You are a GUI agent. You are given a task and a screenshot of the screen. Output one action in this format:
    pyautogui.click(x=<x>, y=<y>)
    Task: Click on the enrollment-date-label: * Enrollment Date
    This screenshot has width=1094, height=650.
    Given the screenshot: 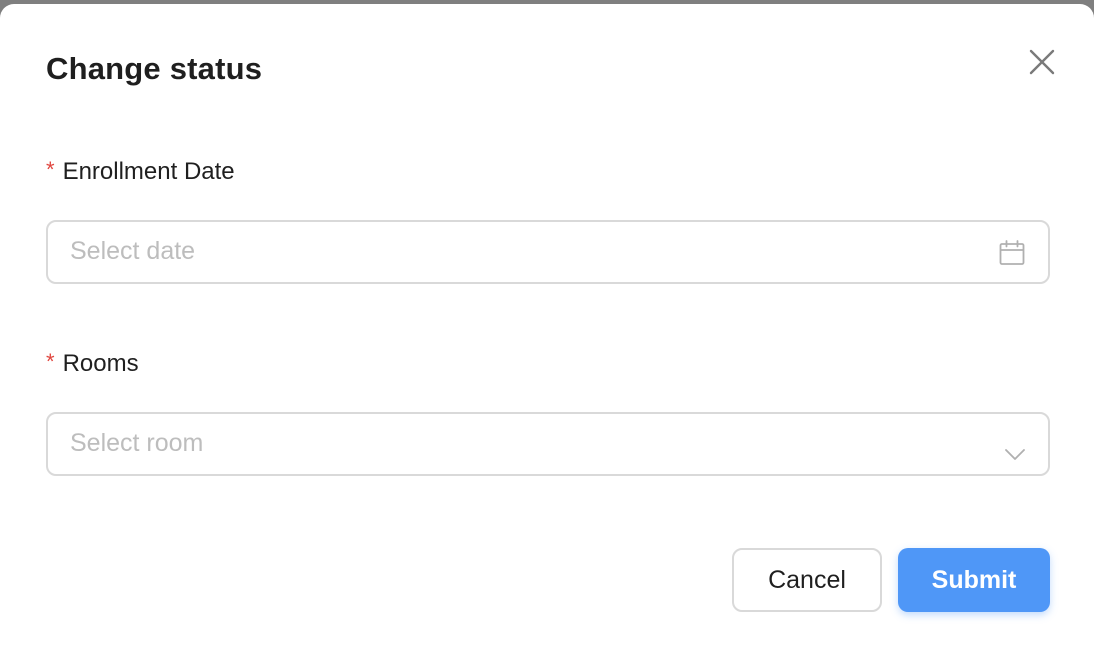 What is the action you would take?
    pyautogui.click(x=140, y=171)
    